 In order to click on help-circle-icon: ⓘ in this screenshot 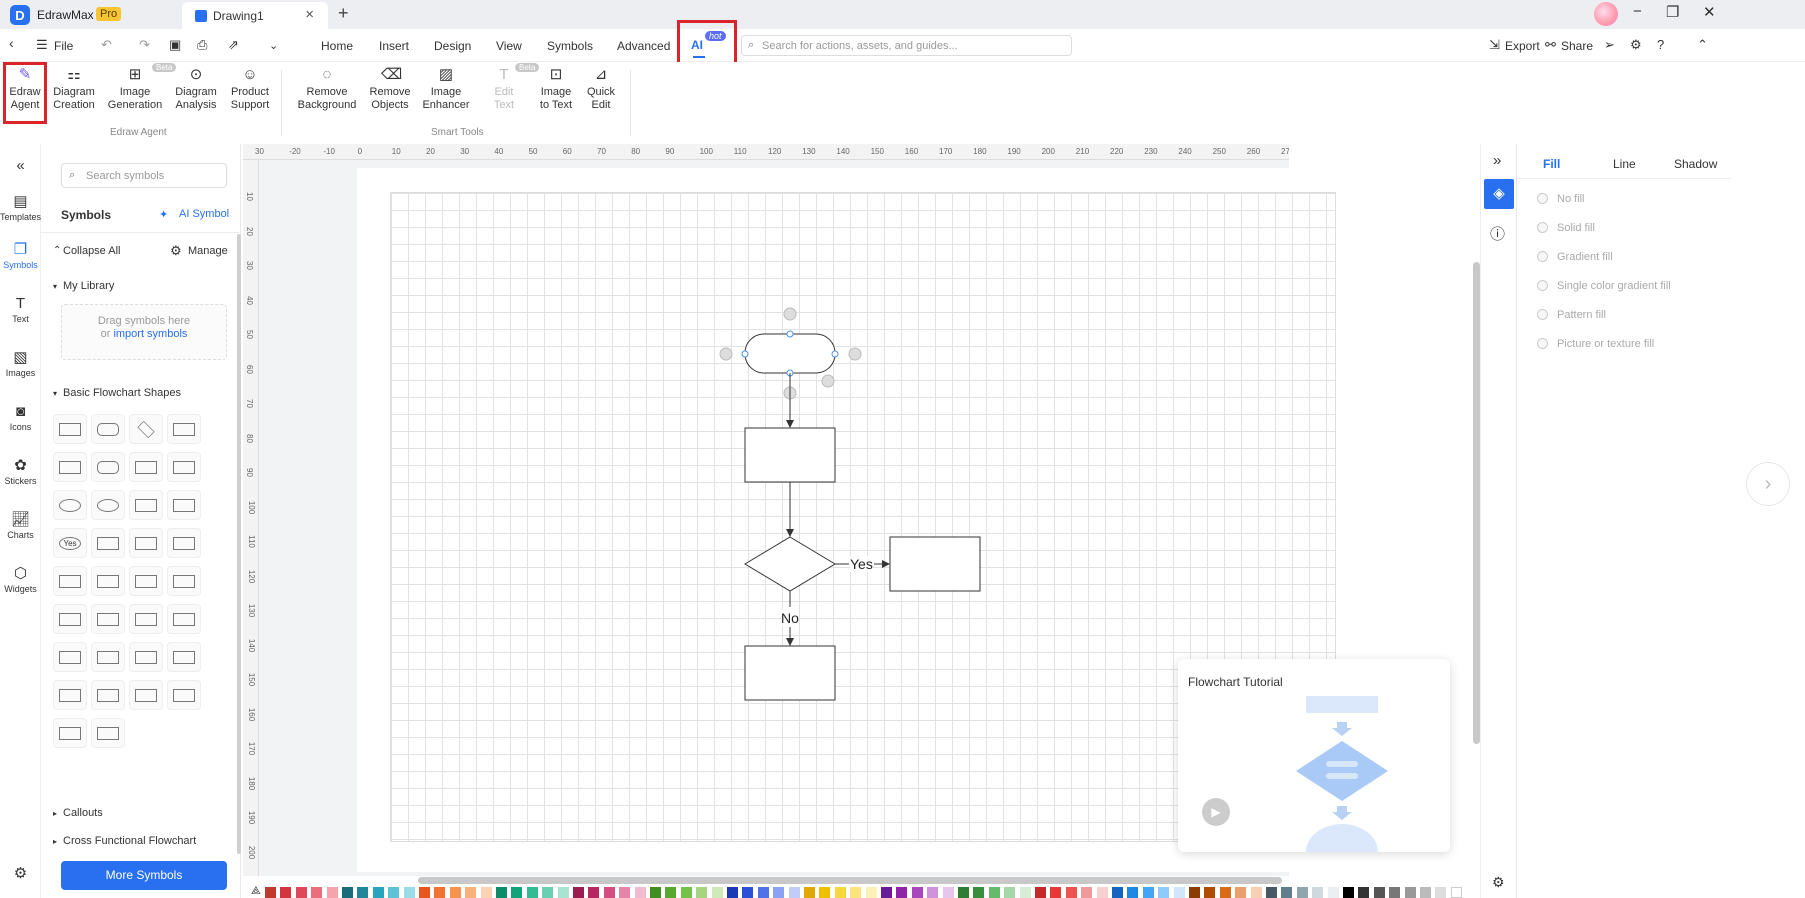, I will do `click(1497, 233)`.